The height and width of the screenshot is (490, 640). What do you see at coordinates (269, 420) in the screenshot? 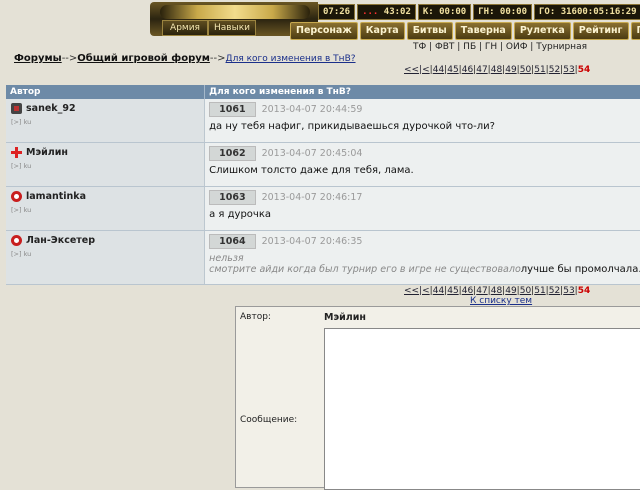
I see `reply-message-label: Сообщение:` at bounding box center [269, 420].